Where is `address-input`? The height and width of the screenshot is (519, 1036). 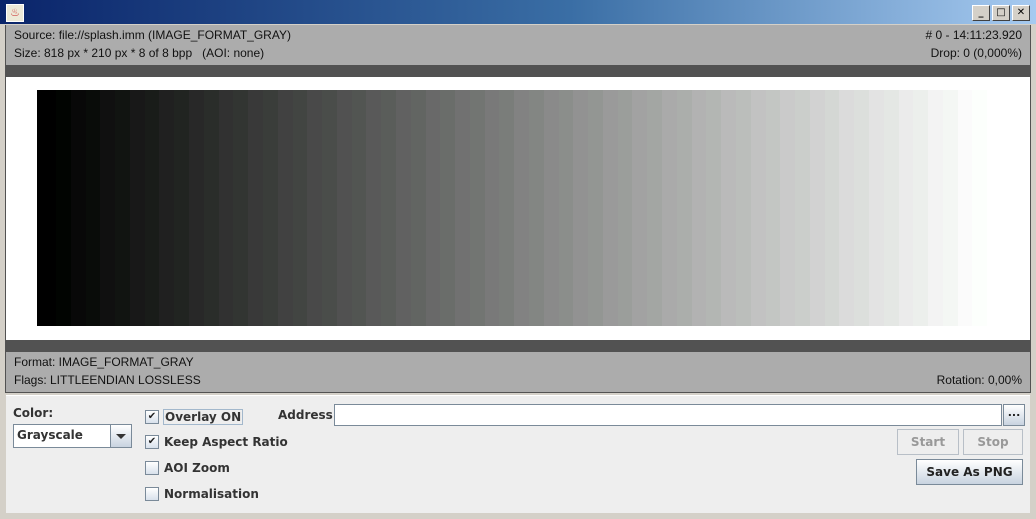 address-input is located at coordinates (668, 415).